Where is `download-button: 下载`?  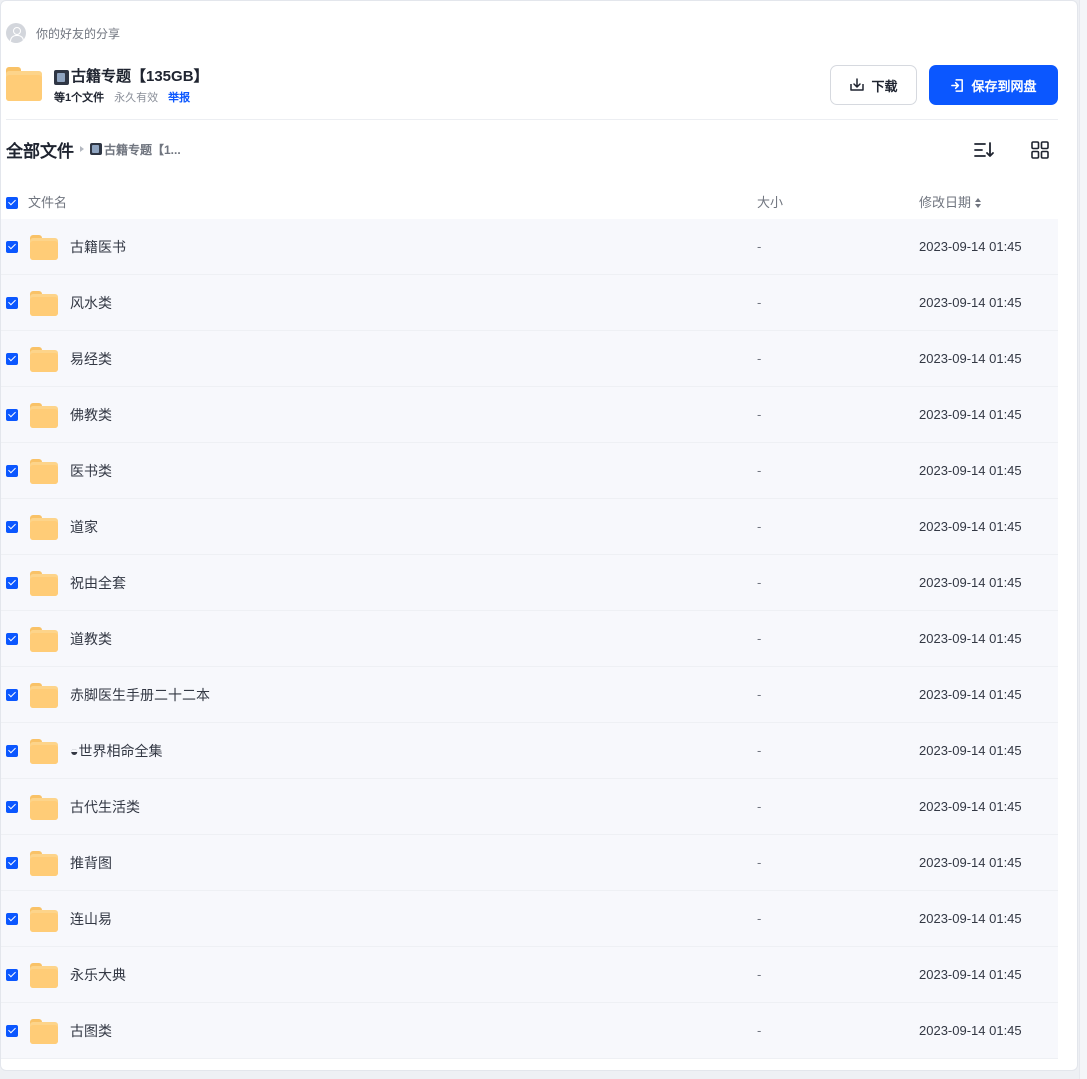 download-button: 下载 is located at coordinates (873, 85).